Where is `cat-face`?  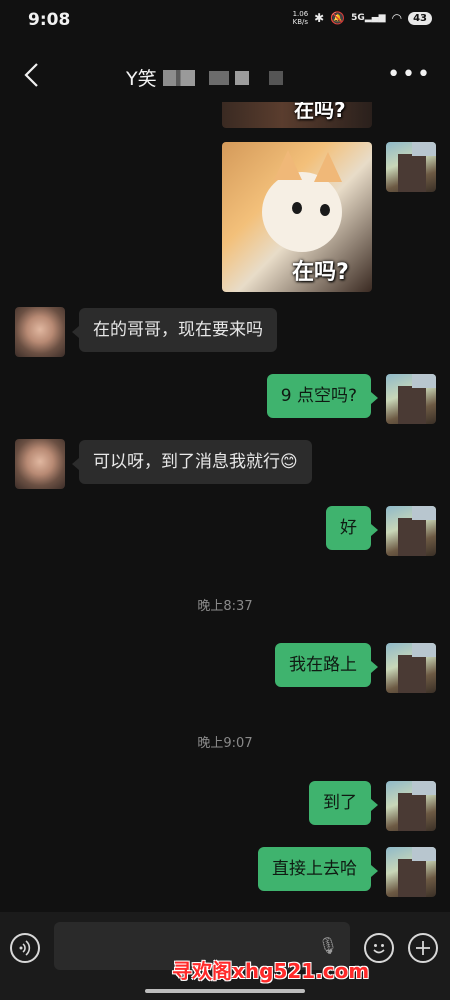 cat-face is located at coordinates (302, 212).